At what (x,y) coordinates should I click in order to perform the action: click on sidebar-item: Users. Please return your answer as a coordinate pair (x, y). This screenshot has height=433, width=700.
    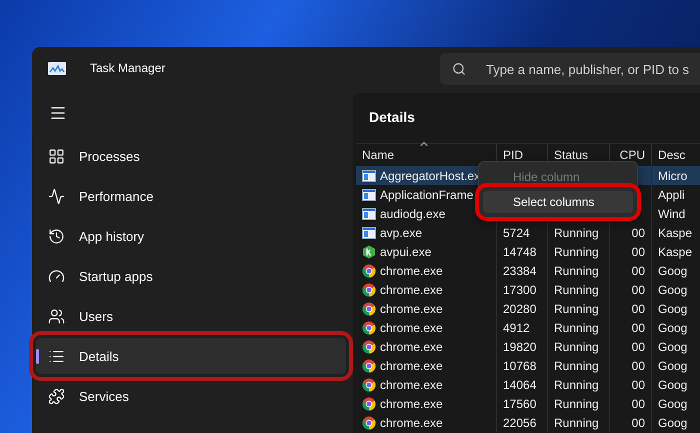
    Looking at the image, I should click on (191, 316).